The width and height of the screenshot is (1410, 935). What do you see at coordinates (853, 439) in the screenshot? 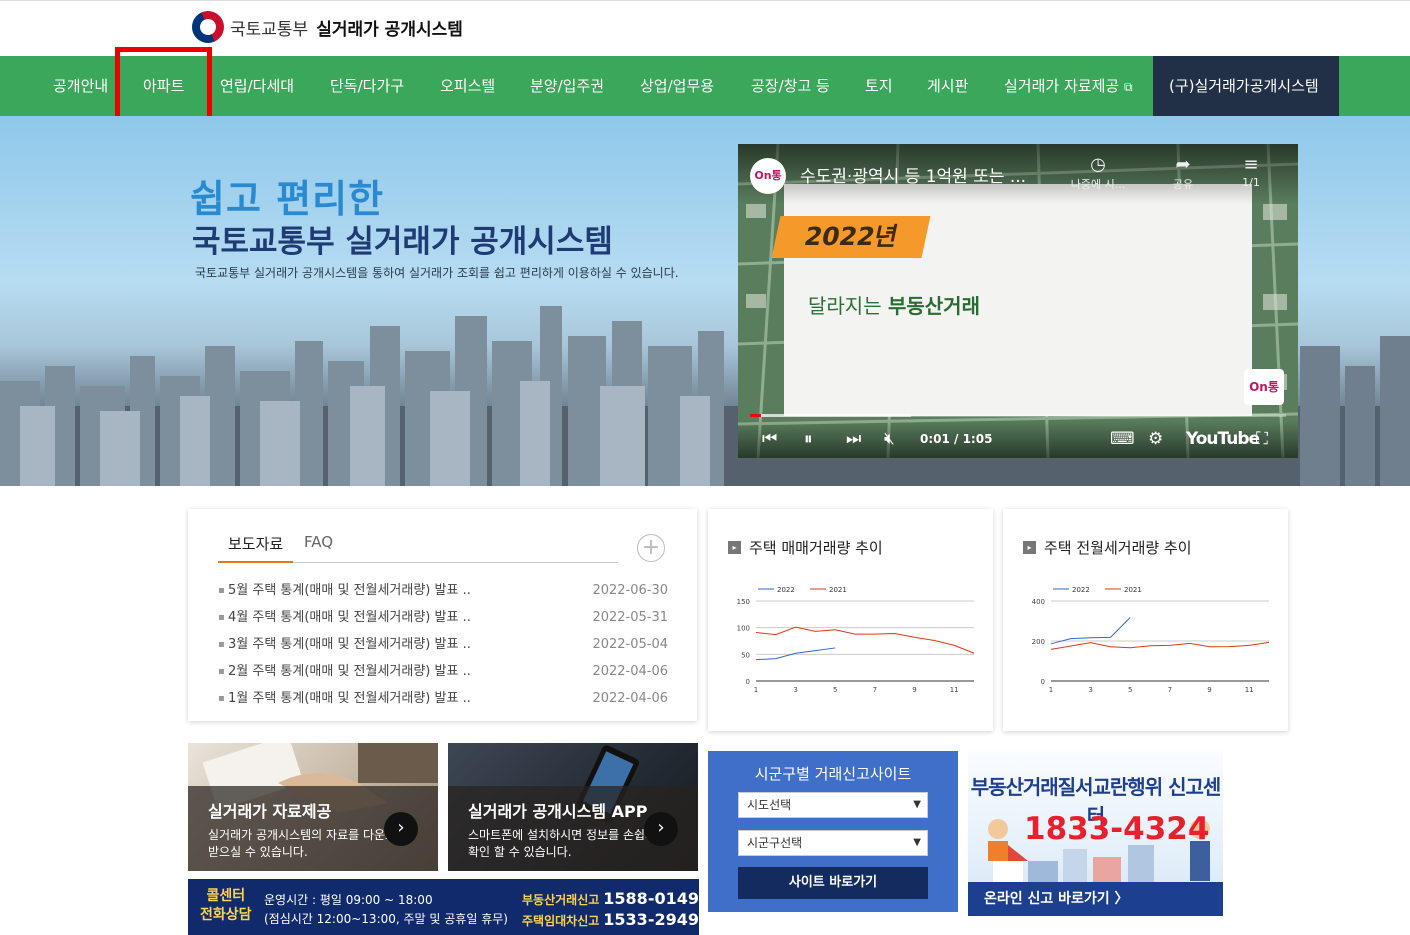
I see `next-icon: ⏭` at bounding box center [853, 439].